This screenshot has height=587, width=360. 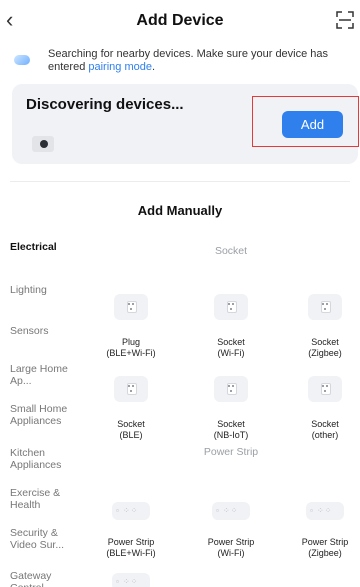 What do you see at coordinates (29, 331) in the screenshot?
I see `category-sensors: Sensors` at bounding box center [29, 331].